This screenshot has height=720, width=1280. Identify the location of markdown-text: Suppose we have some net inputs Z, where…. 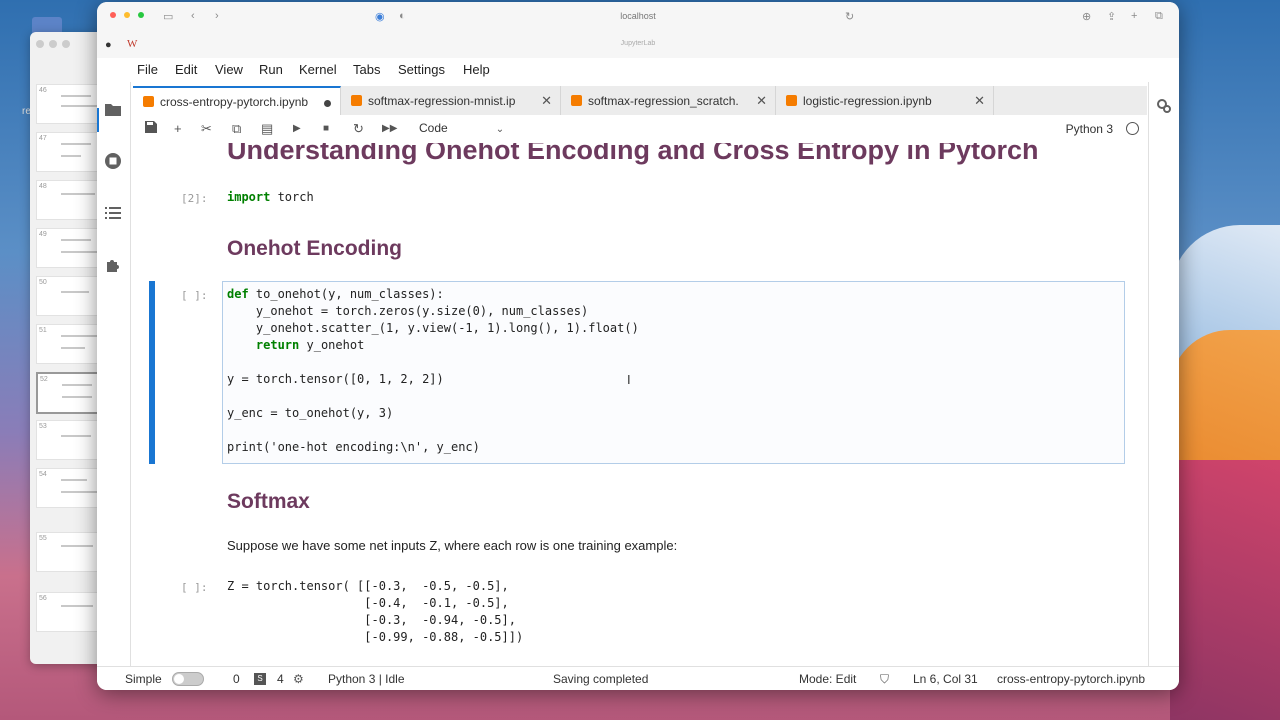
(452, 545).